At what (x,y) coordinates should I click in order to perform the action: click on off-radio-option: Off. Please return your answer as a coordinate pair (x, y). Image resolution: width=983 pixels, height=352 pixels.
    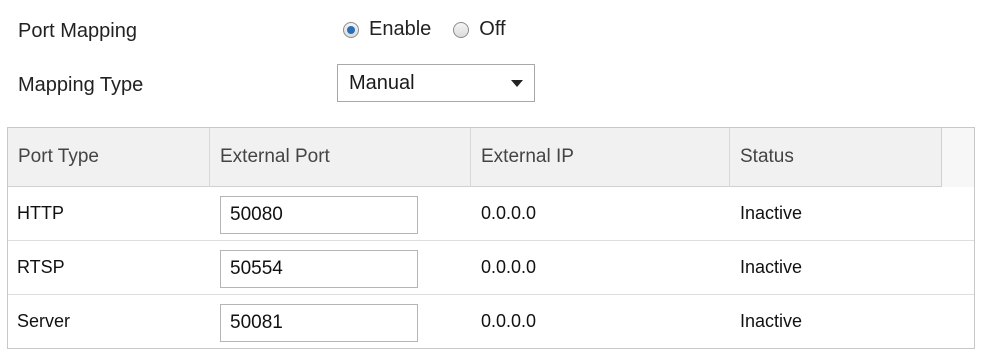
    Looking at the image, I should click on (479, 29).